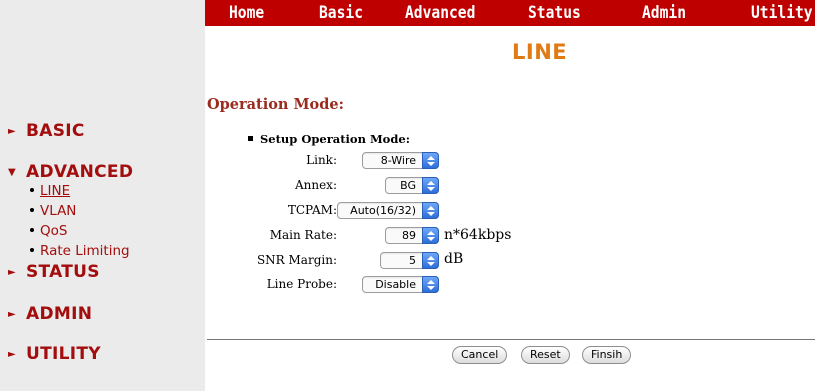  Describe the element at coordinates (607, 355) in the screenshot. I see `finish-button: Finsih` at that location.